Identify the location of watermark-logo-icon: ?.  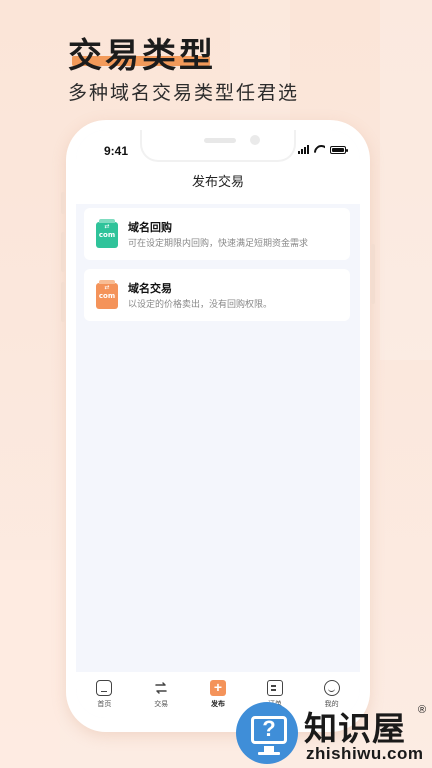
(267, 733).